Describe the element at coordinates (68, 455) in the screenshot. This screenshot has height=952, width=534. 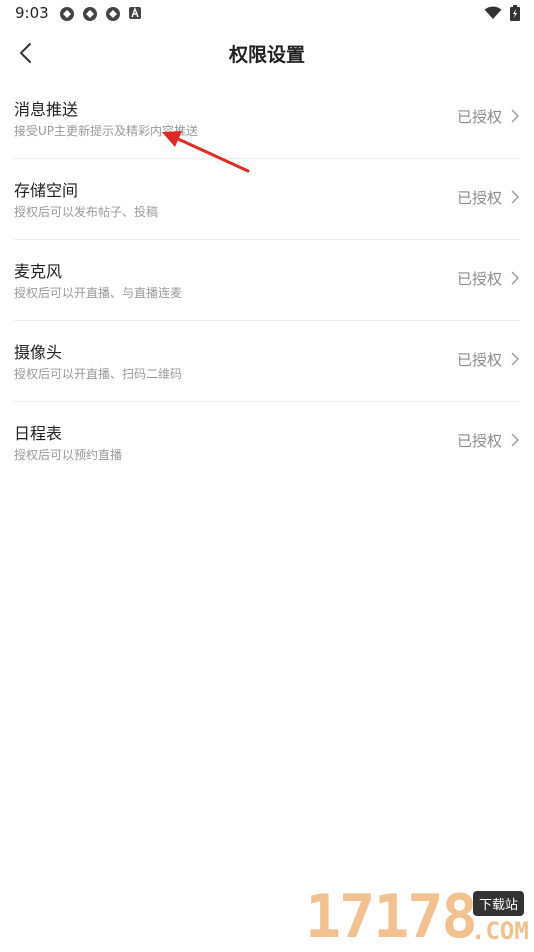
I see `permission-desc: 授权后可以预约直播` at that location.